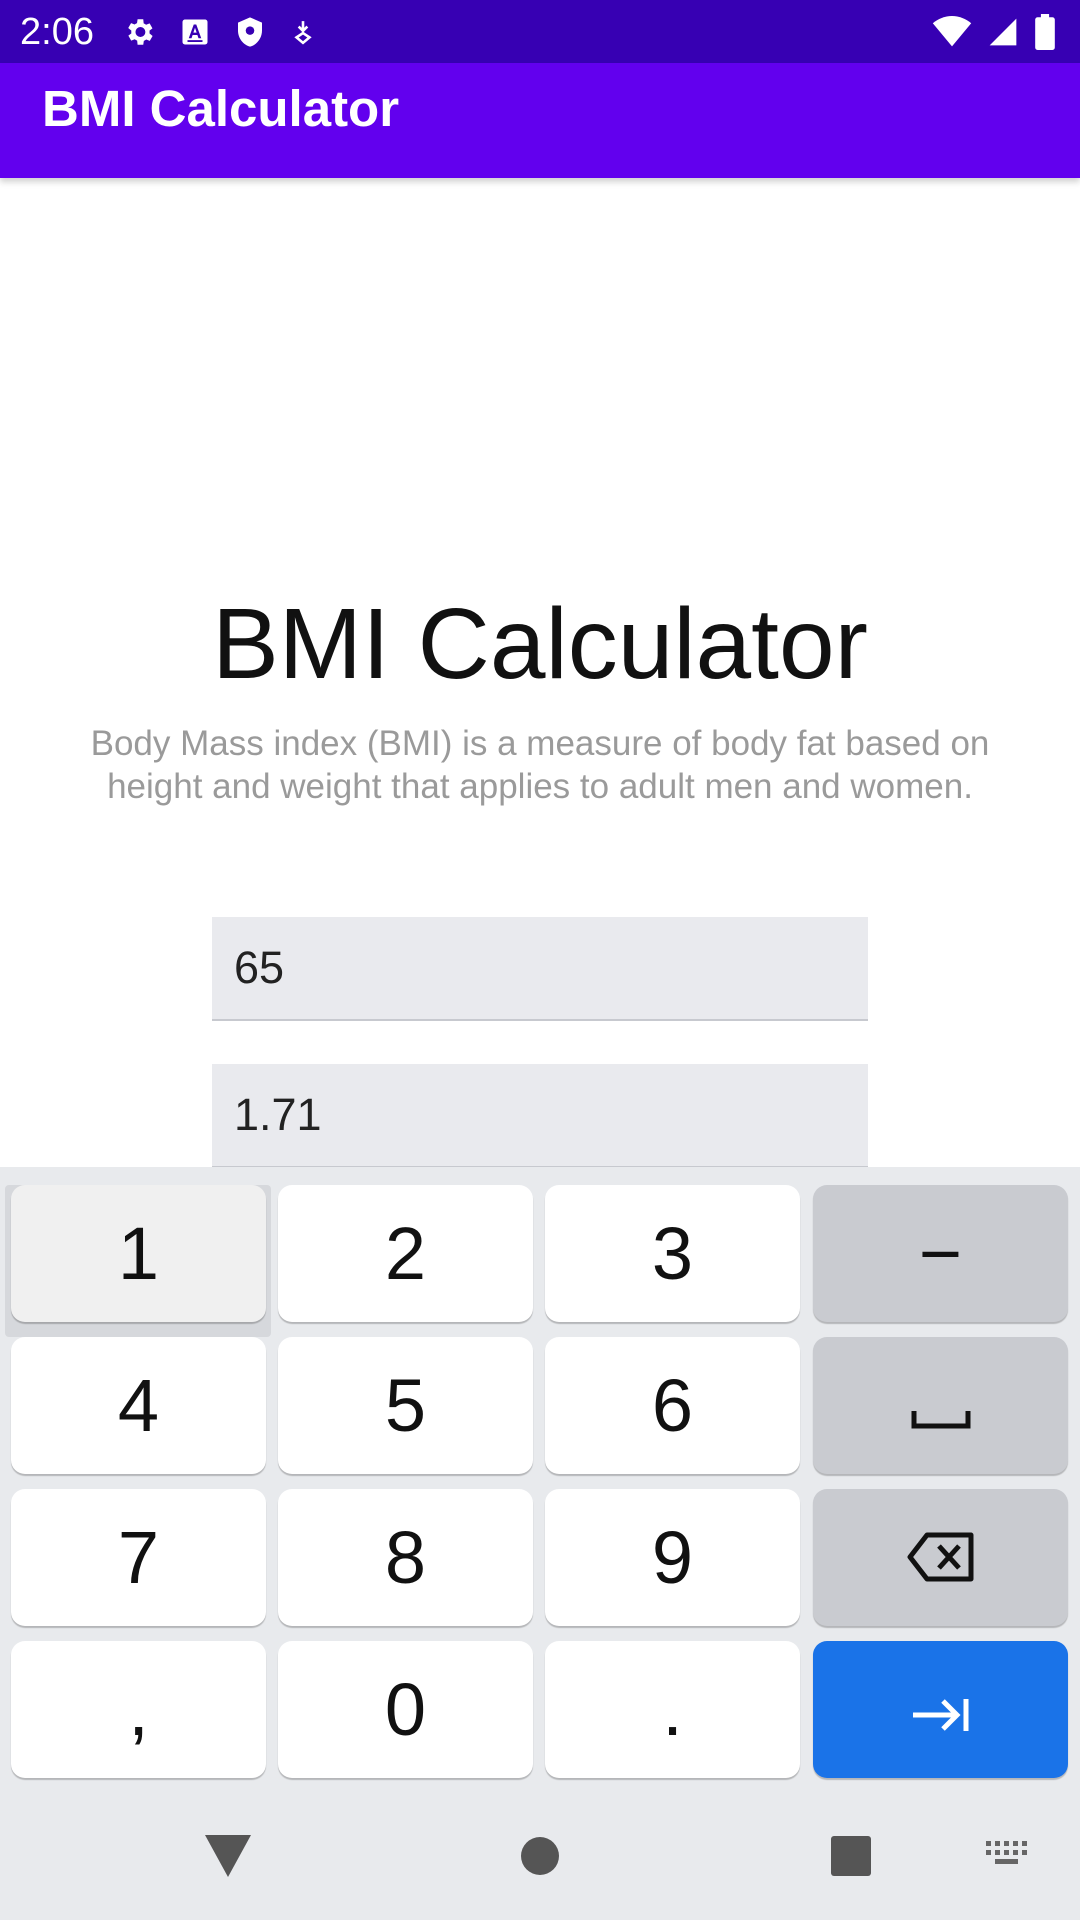 The image size is (1080, 1920). What do you see at coordinates (405, 1709) in the screenshot?
I see `key-0: 0` at bounding box center [405, 1709].